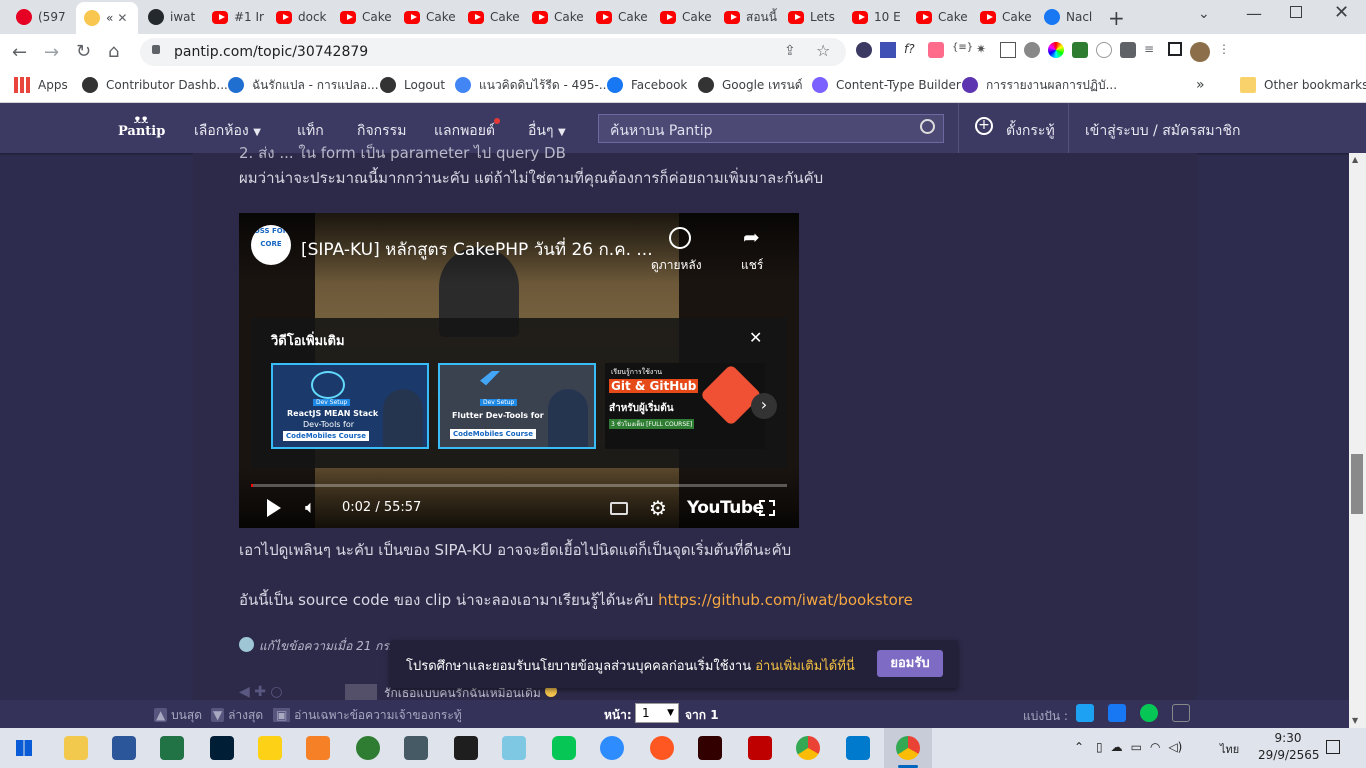 This screenshot has width=1366, height=768. I want to click on channel-avatar: OSS FOR CORE, so click(271, 245).